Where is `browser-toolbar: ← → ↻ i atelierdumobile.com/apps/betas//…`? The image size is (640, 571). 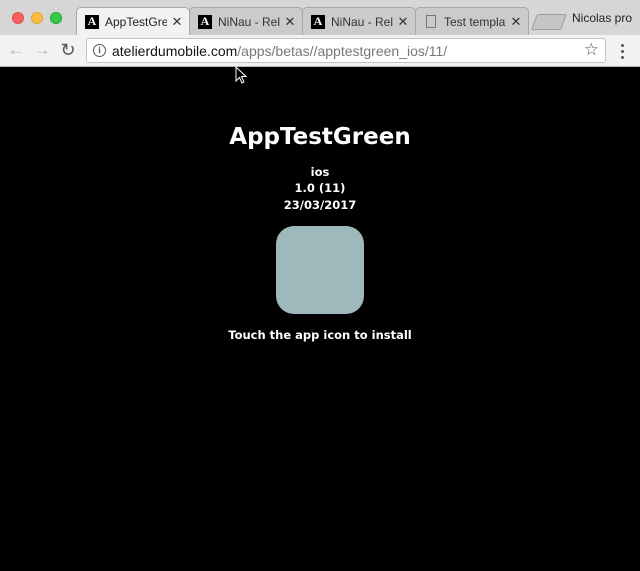
browser-toolbar: ← → ↻ i atelierdumobile.com/apps/betas//… is located at coordinates (320, 51).